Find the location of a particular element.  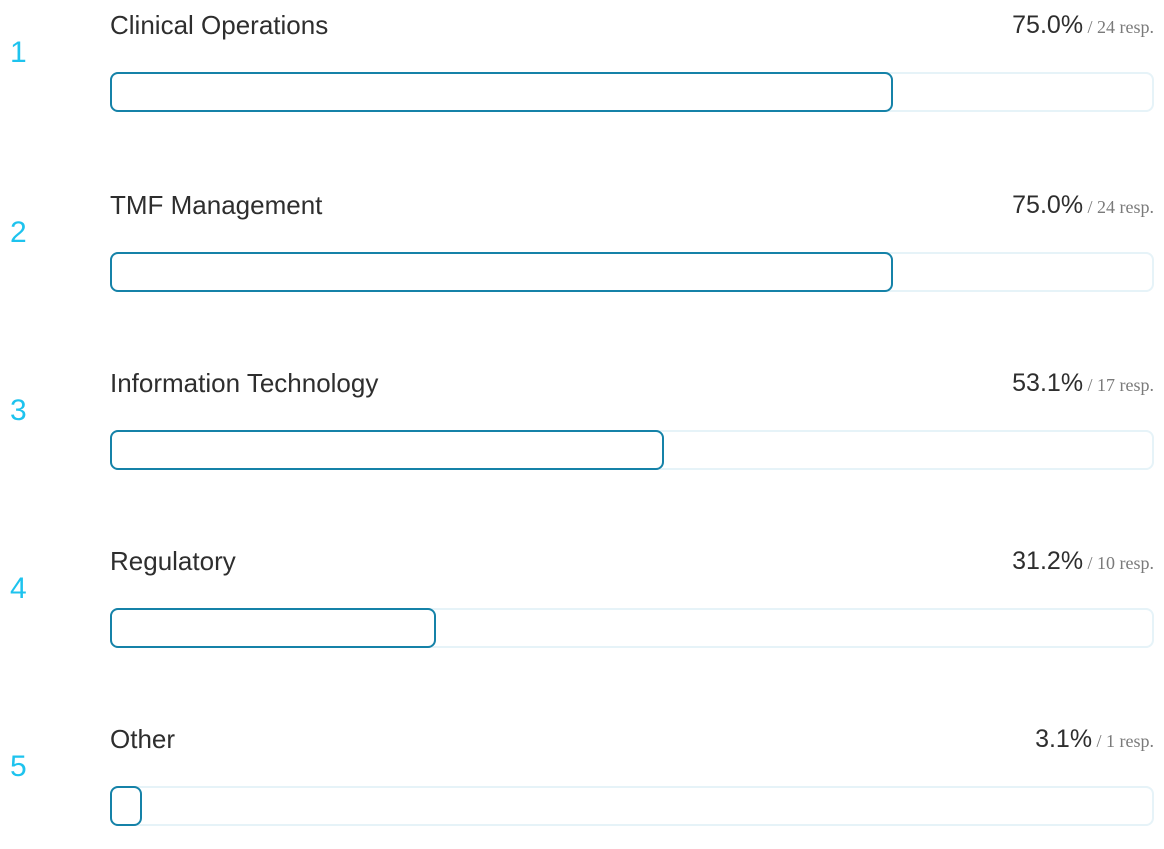

rank-number: 4 is located at coordinates (18, 588).